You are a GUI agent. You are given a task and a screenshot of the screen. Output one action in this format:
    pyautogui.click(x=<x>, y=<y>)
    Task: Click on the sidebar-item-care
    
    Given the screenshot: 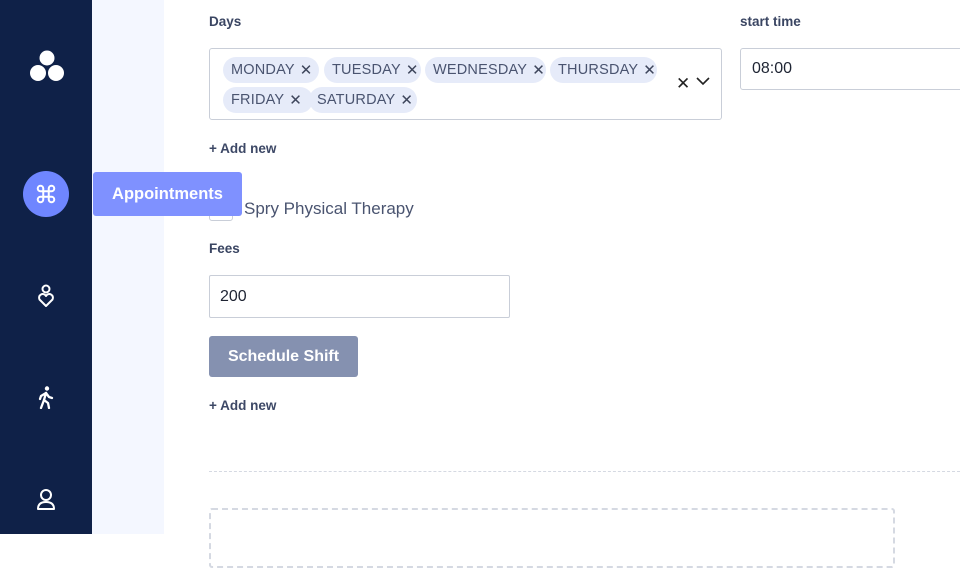 What is the action you would take?
    pyautogui.click(x=46, y=296)
    